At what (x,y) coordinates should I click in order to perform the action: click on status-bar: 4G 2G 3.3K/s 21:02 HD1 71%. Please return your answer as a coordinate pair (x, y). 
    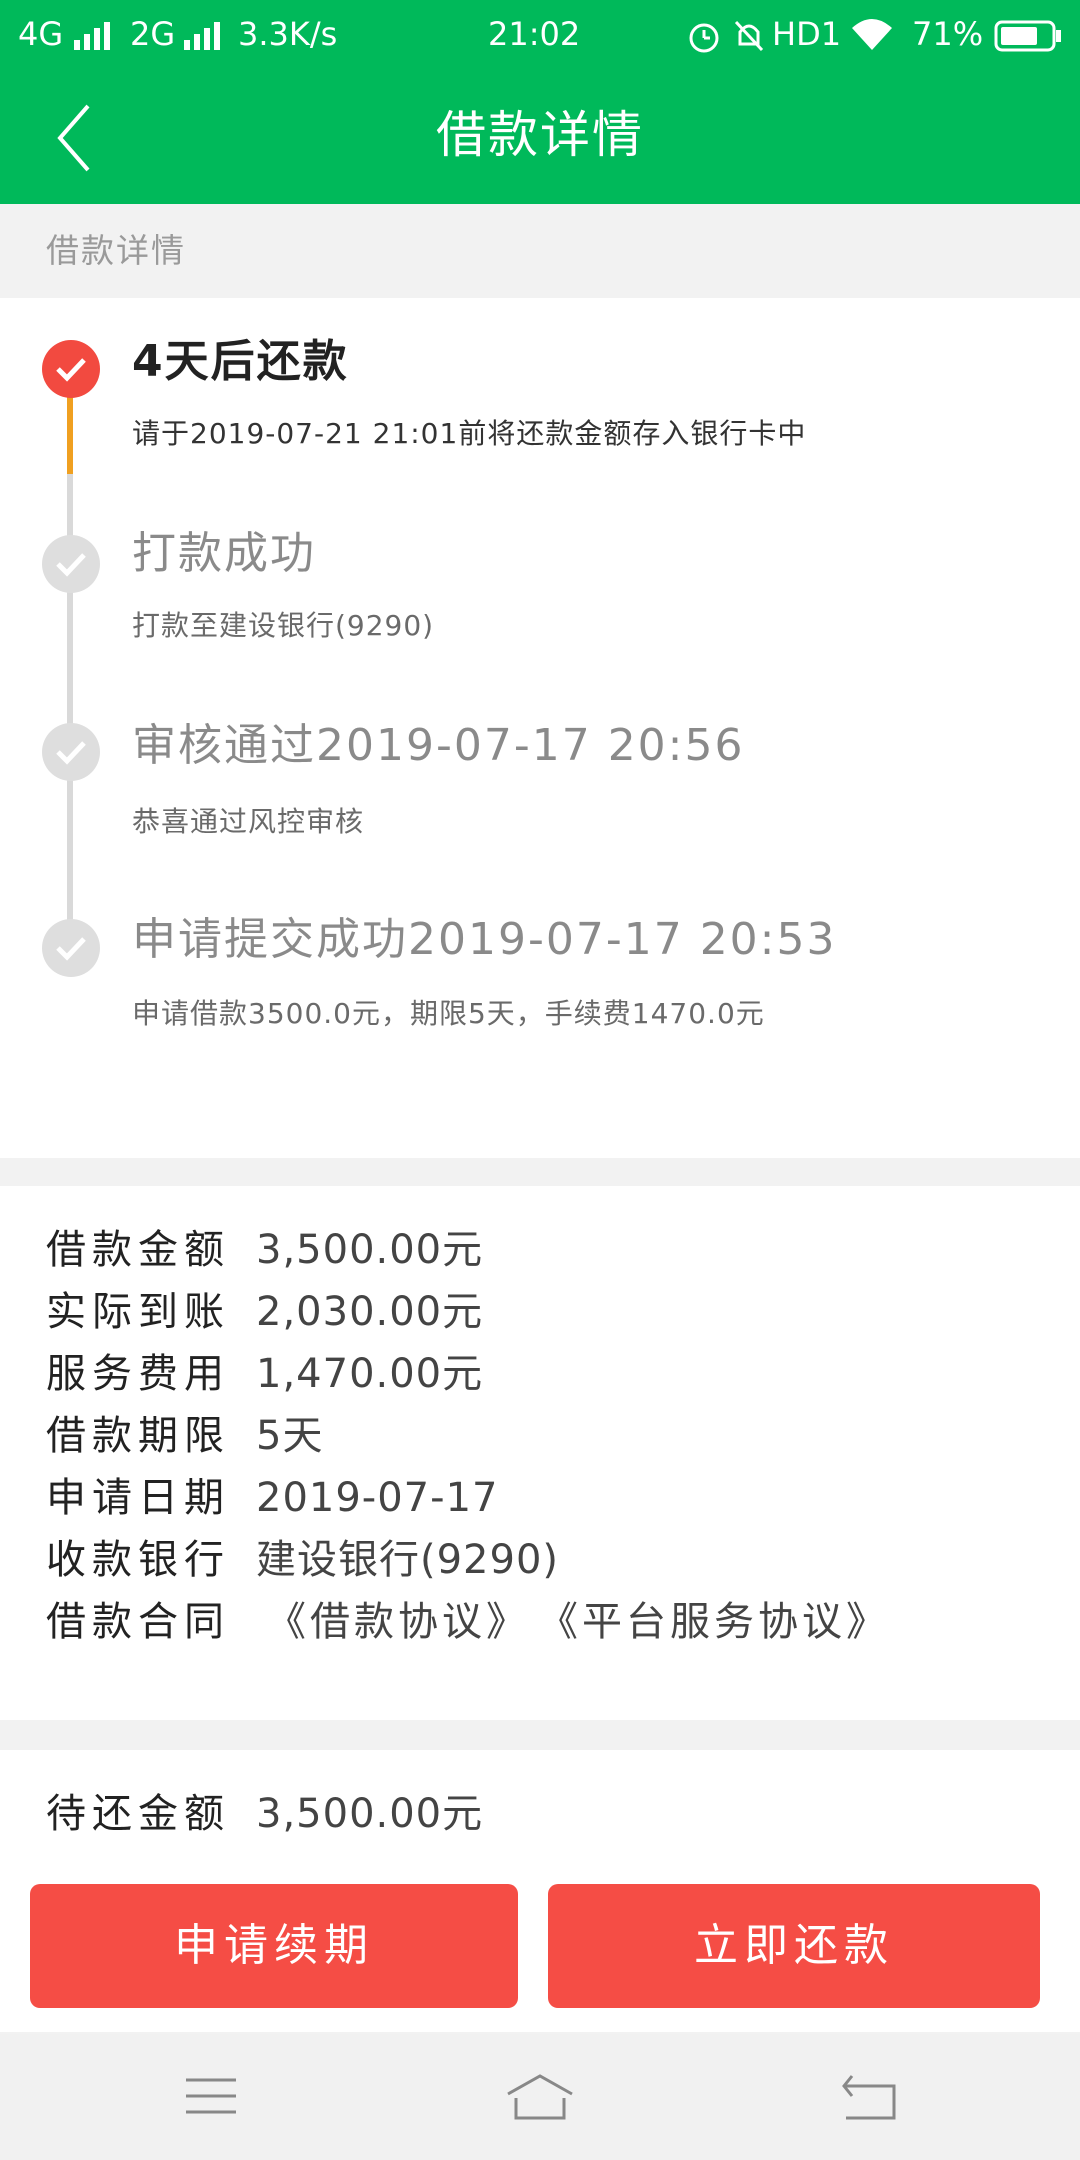
    Looking at the image, I should click on (540, 35).